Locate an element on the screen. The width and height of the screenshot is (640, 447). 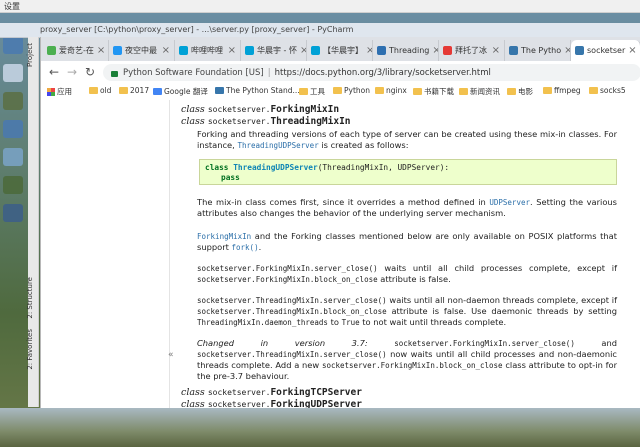
forward-icon: → is located at coordinates (72, 72).